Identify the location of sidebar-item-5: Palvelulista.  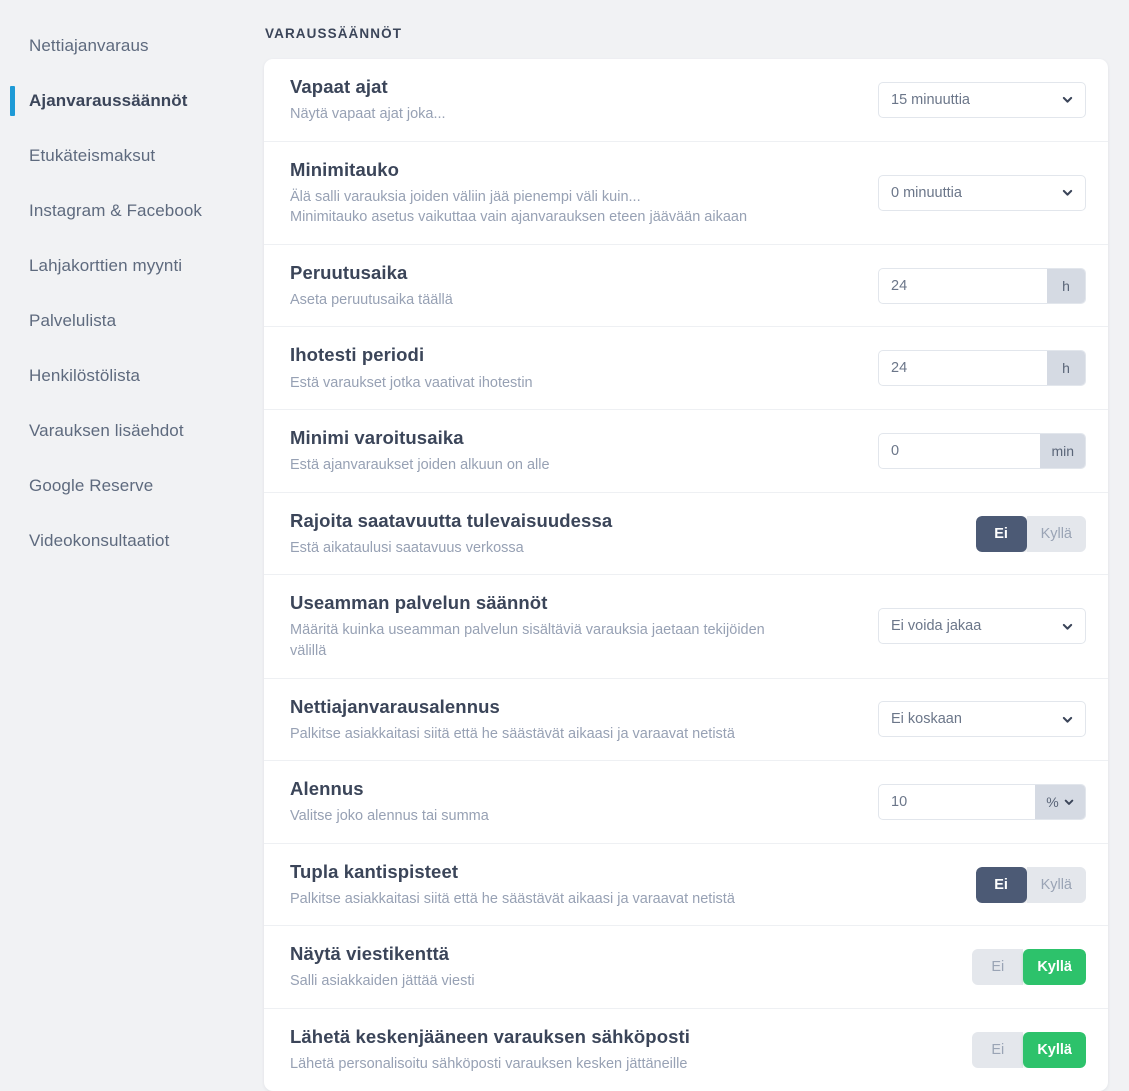
(132, 320).